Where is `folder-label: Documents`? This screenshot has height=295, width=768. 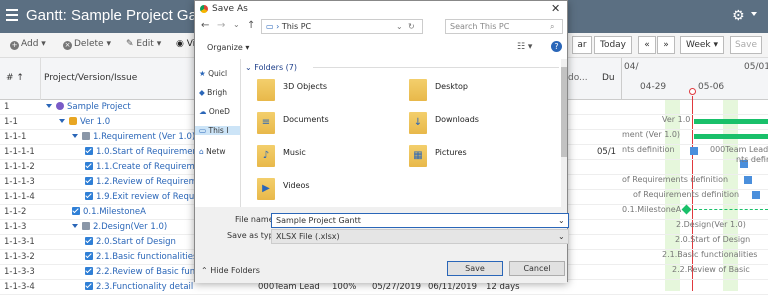
folder-label: Documents is located at coordinates (306, 119).